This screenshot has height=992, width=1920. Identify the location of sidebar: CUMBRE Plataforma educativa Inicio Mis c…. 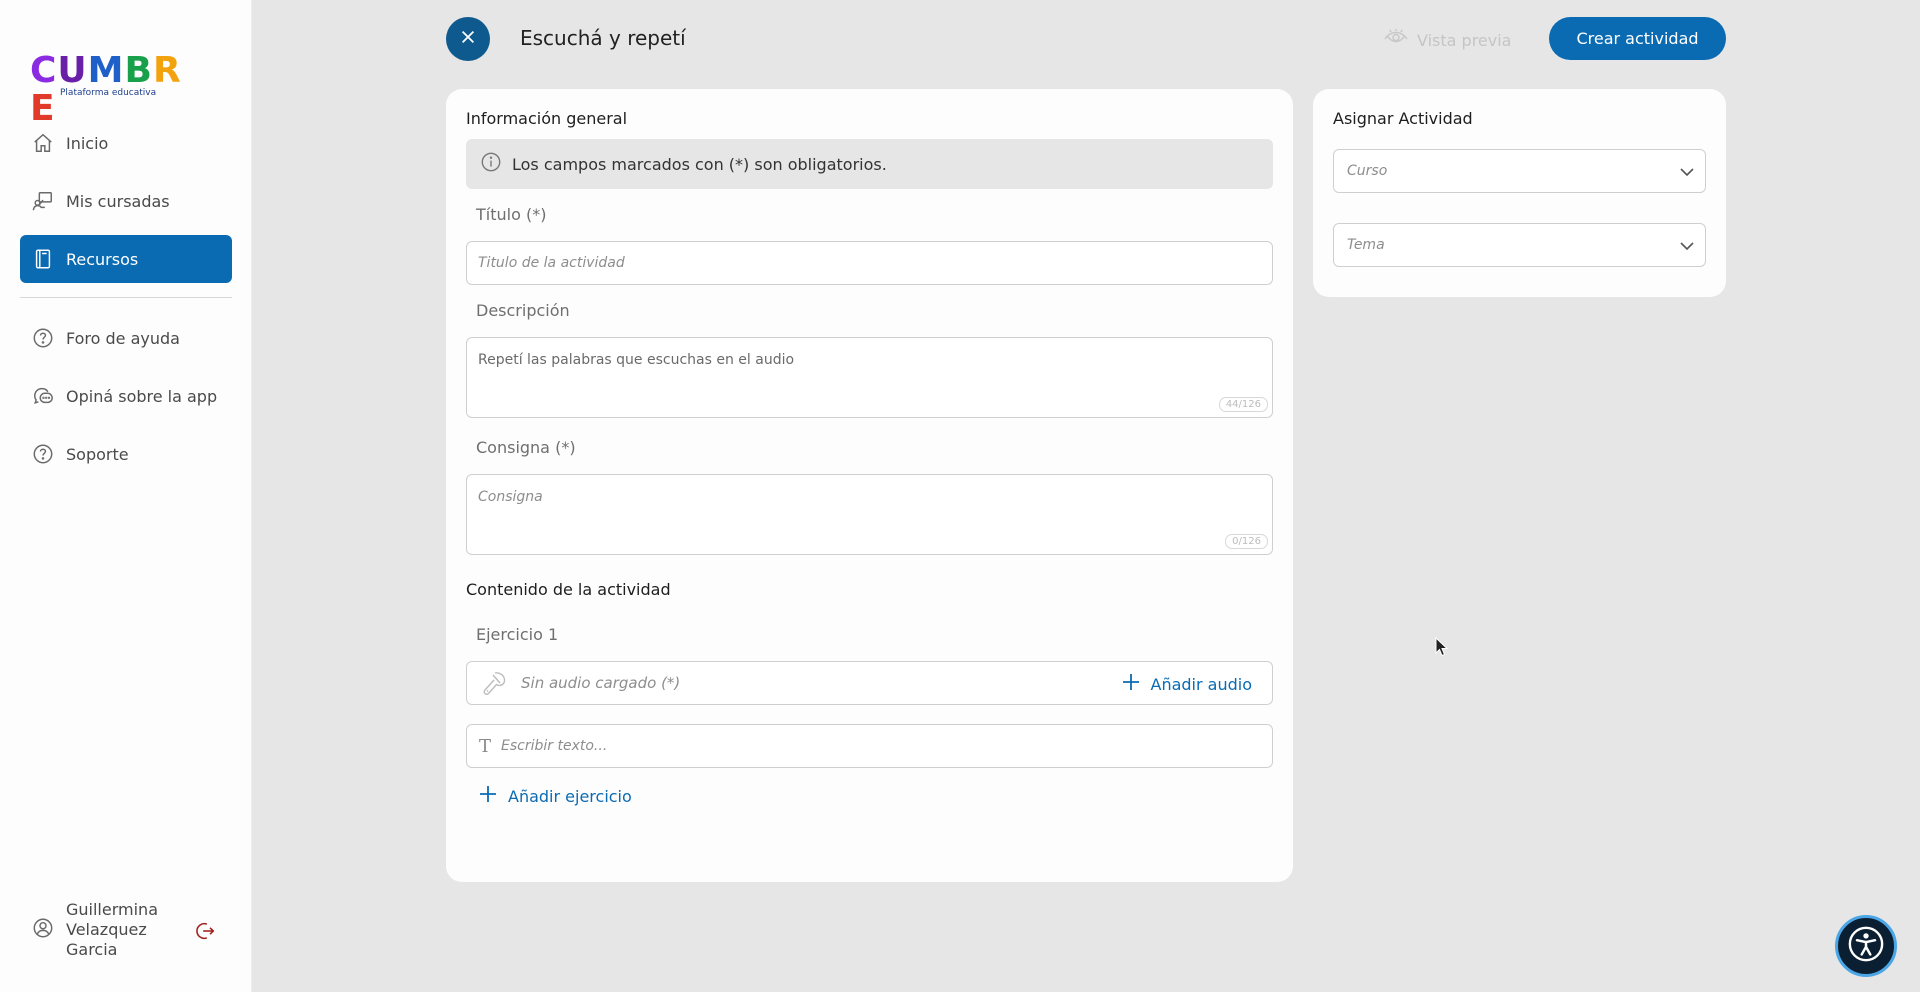
(126, 496).